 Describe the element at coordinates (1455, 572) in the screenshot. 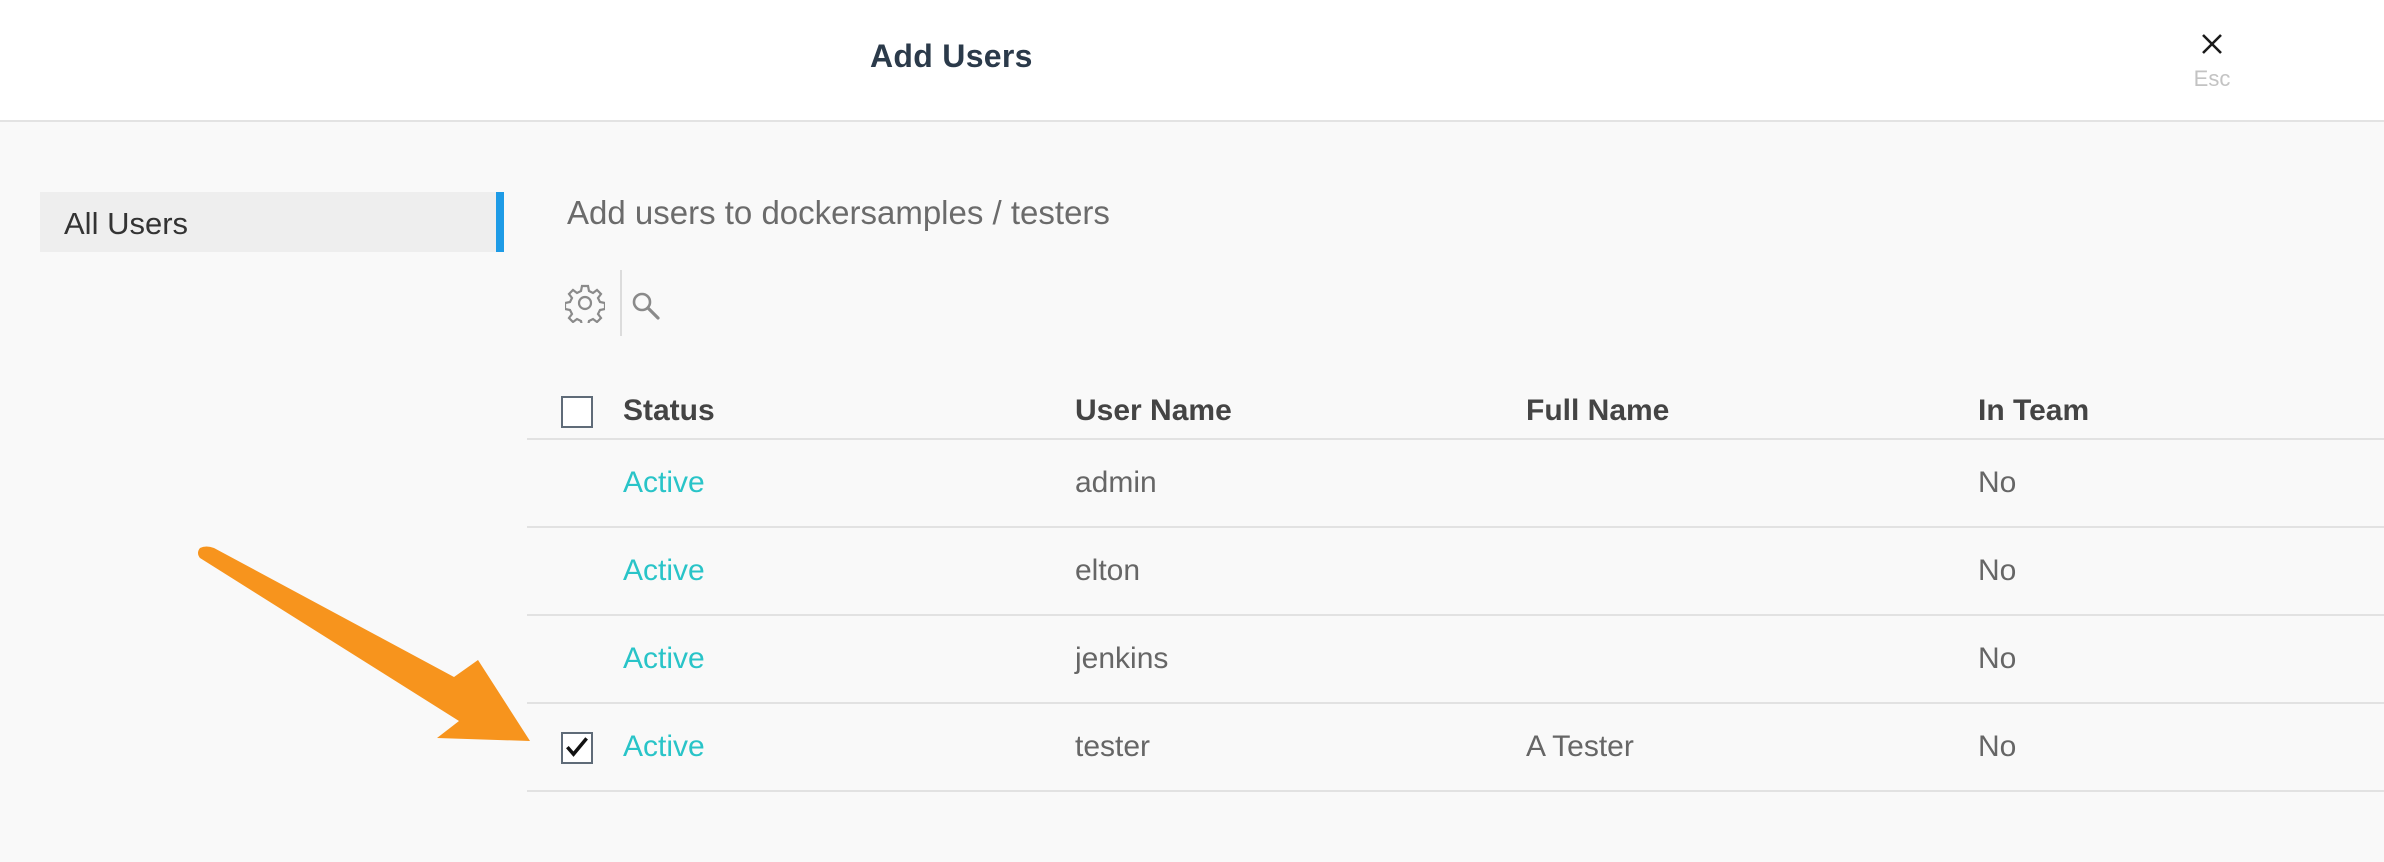

I see `table-row: Active elton No` at that location.